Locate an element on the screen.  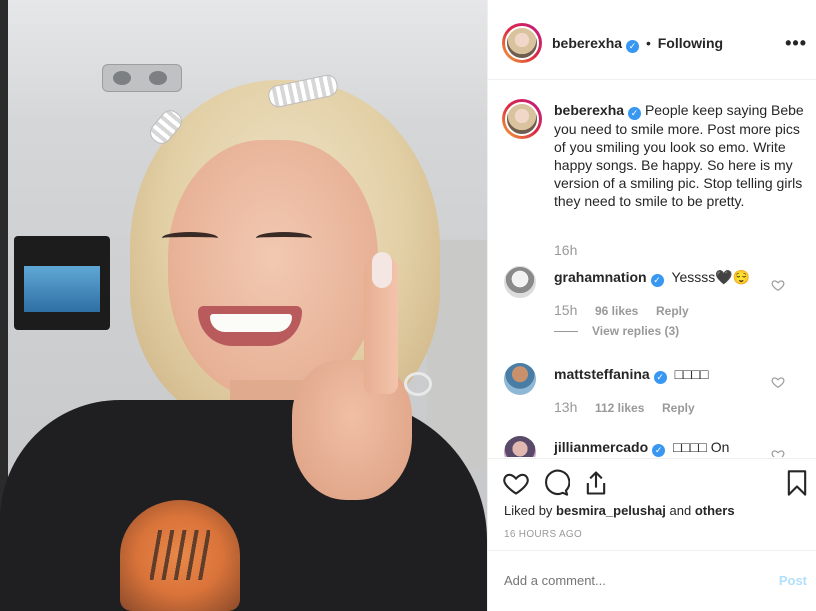
post-comment-button: Post is located at coordinates (793, 580).